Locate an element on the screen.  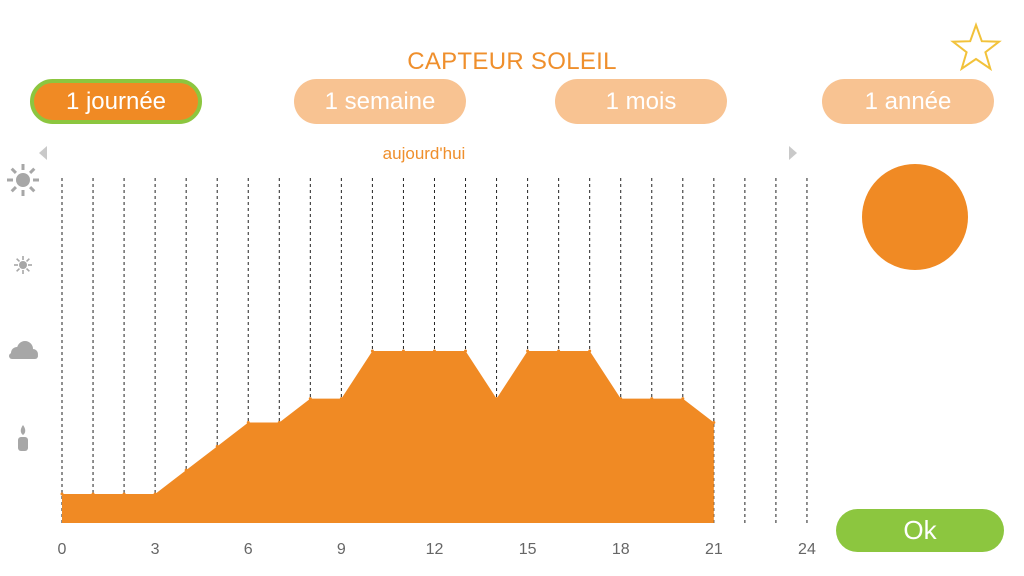
x-tick-label: 0 is located at coordinates (62, 549).